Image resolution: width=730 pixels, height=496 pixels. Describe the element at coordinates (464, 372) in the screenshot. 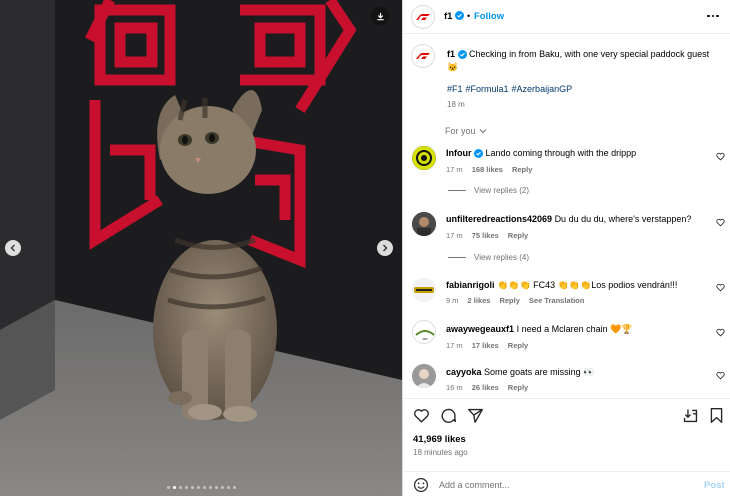

I see `comment-username: cayyoka` at that location.